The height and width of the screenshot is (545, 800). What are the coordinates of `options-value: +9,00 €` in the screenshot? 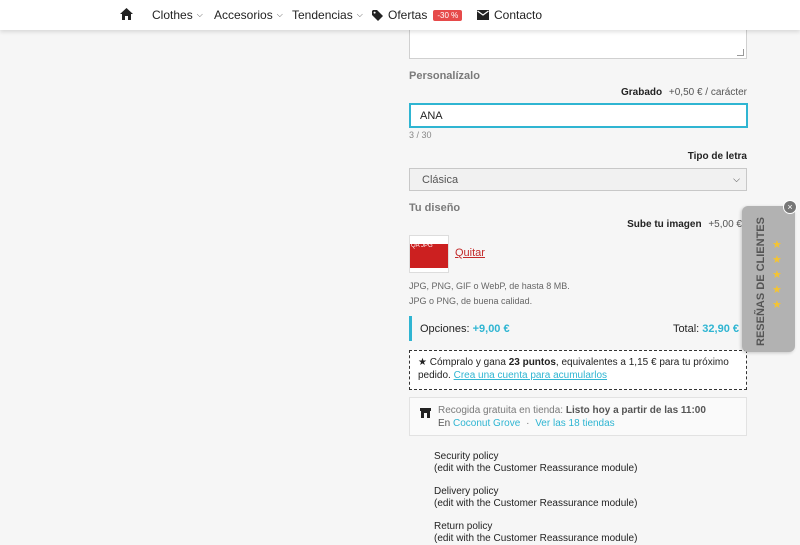 It's located at (491, 328).